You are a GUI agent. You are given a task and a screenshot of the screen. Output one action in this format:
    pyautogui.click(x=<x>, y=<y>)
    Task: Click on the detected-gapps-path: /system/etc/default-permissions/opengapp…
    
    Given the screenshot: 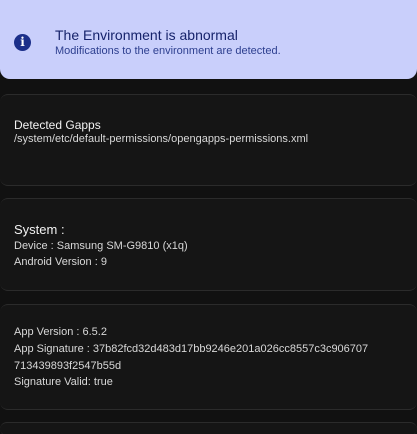 What is the action you would take?
    pyautogui.click(x=161, y=139)
    